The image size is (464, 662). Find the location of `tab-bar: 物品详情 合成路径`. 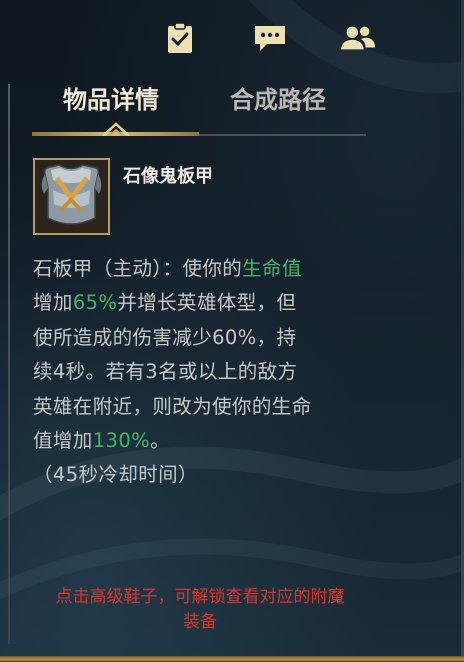

tab-bar: 物品详情 合成路径 is located at coordinates (199, 106).